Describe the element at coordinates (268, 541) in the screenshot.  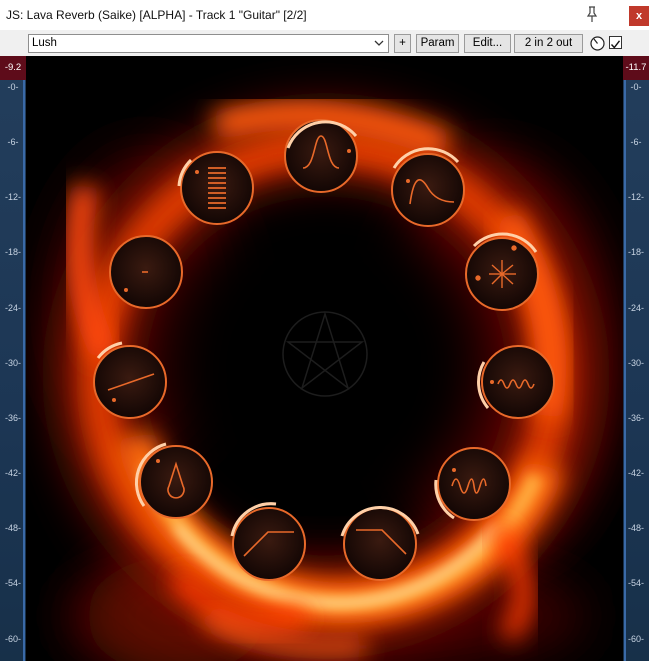
I see `lowcut-knob` at that location.